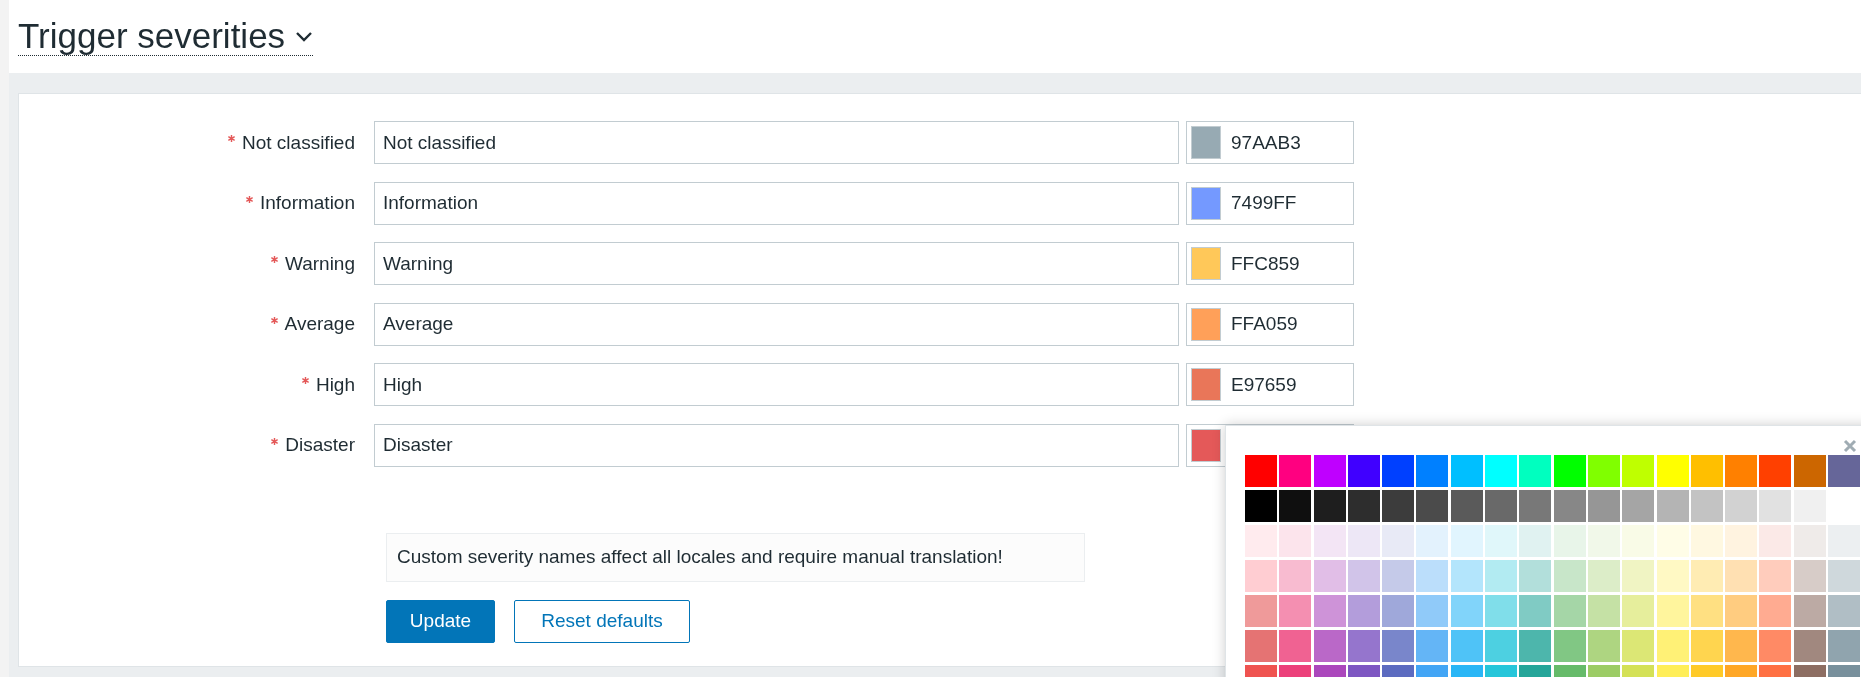 Image resolution: width=1861 pixels, height=677 pixels. I want to click on severity-name-input: Warning, so click(776, 263).